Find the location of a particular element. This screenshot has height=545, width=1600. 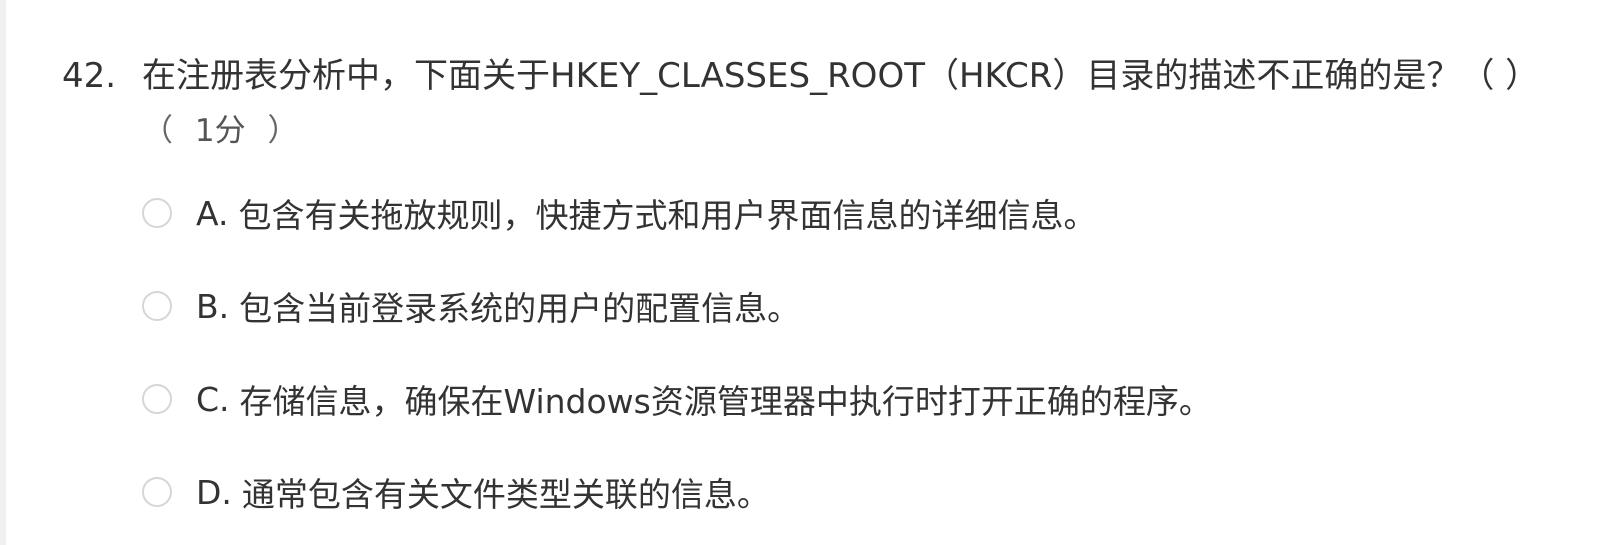

option-letter: B. is located at coordinates (213, 306).